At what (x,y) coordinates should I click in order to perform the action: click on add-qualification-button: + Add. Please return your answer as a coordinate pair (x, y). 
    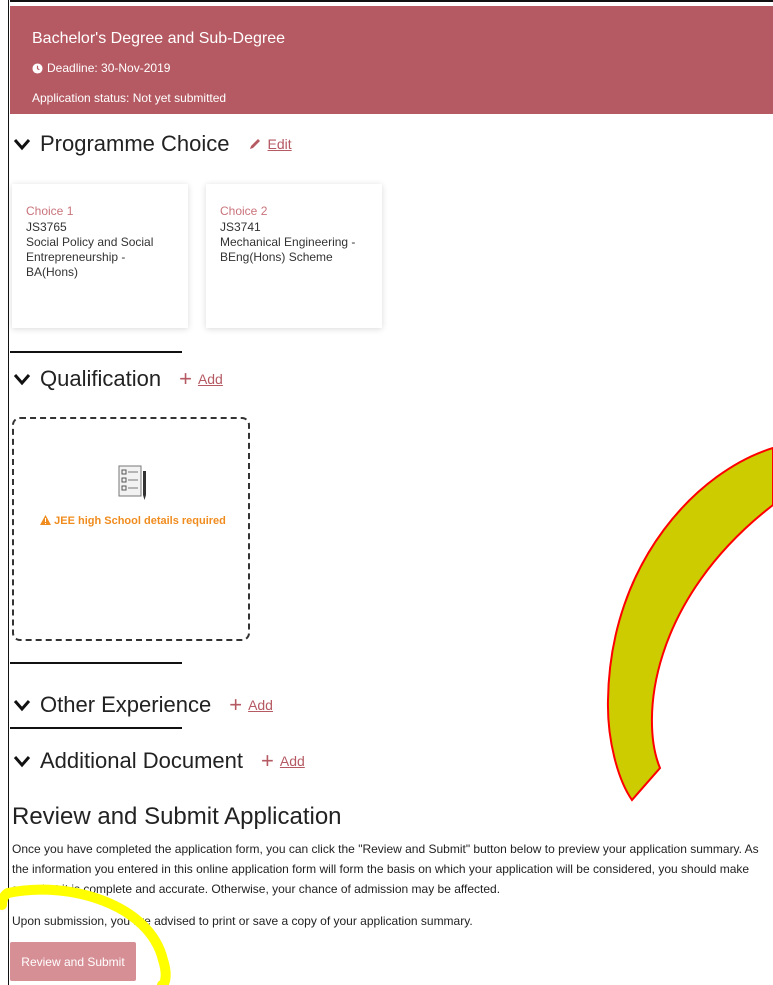
    Looking at the image, I should click on (201, 379).